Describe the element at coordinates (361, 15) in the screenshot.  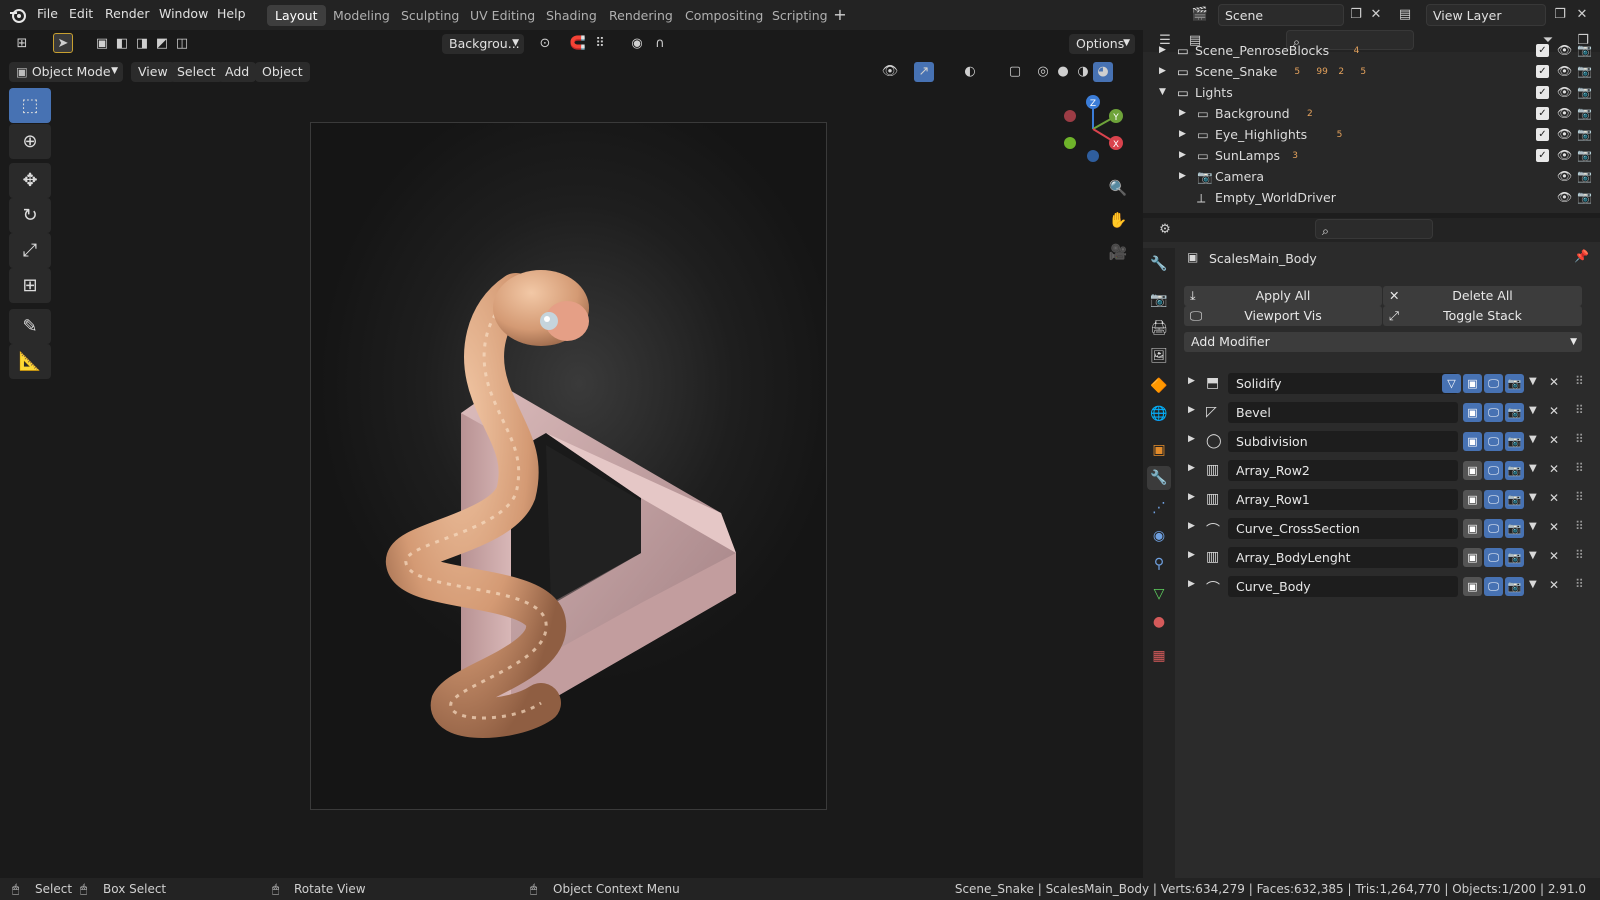
I see `tab-modeling: Modeling` at that location.